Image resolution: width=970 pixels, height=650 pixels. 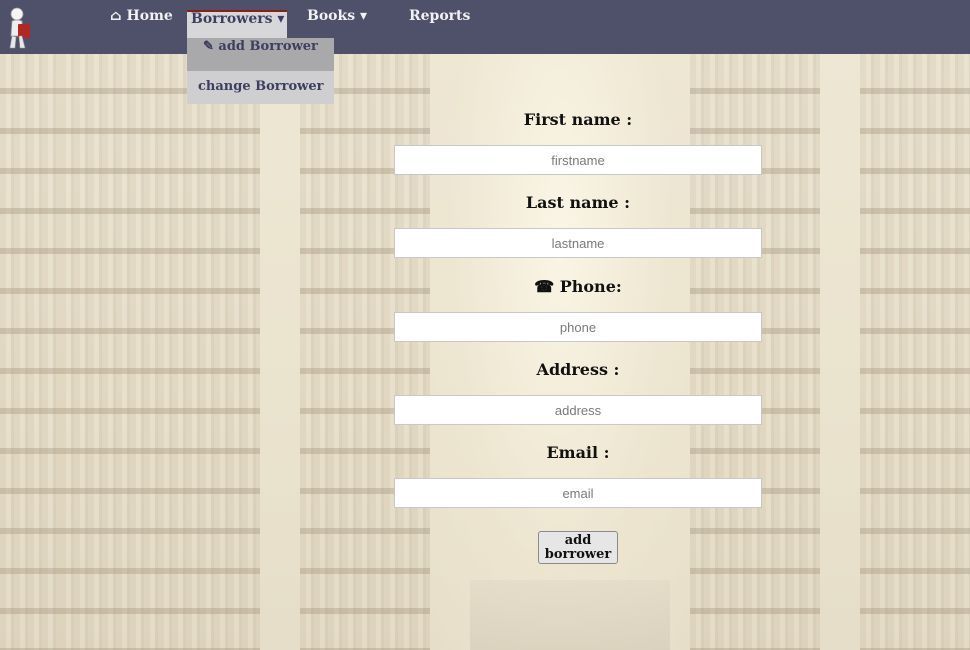 I want to click on nav-books-menu: Books ▾, so click(x=337, y=16).